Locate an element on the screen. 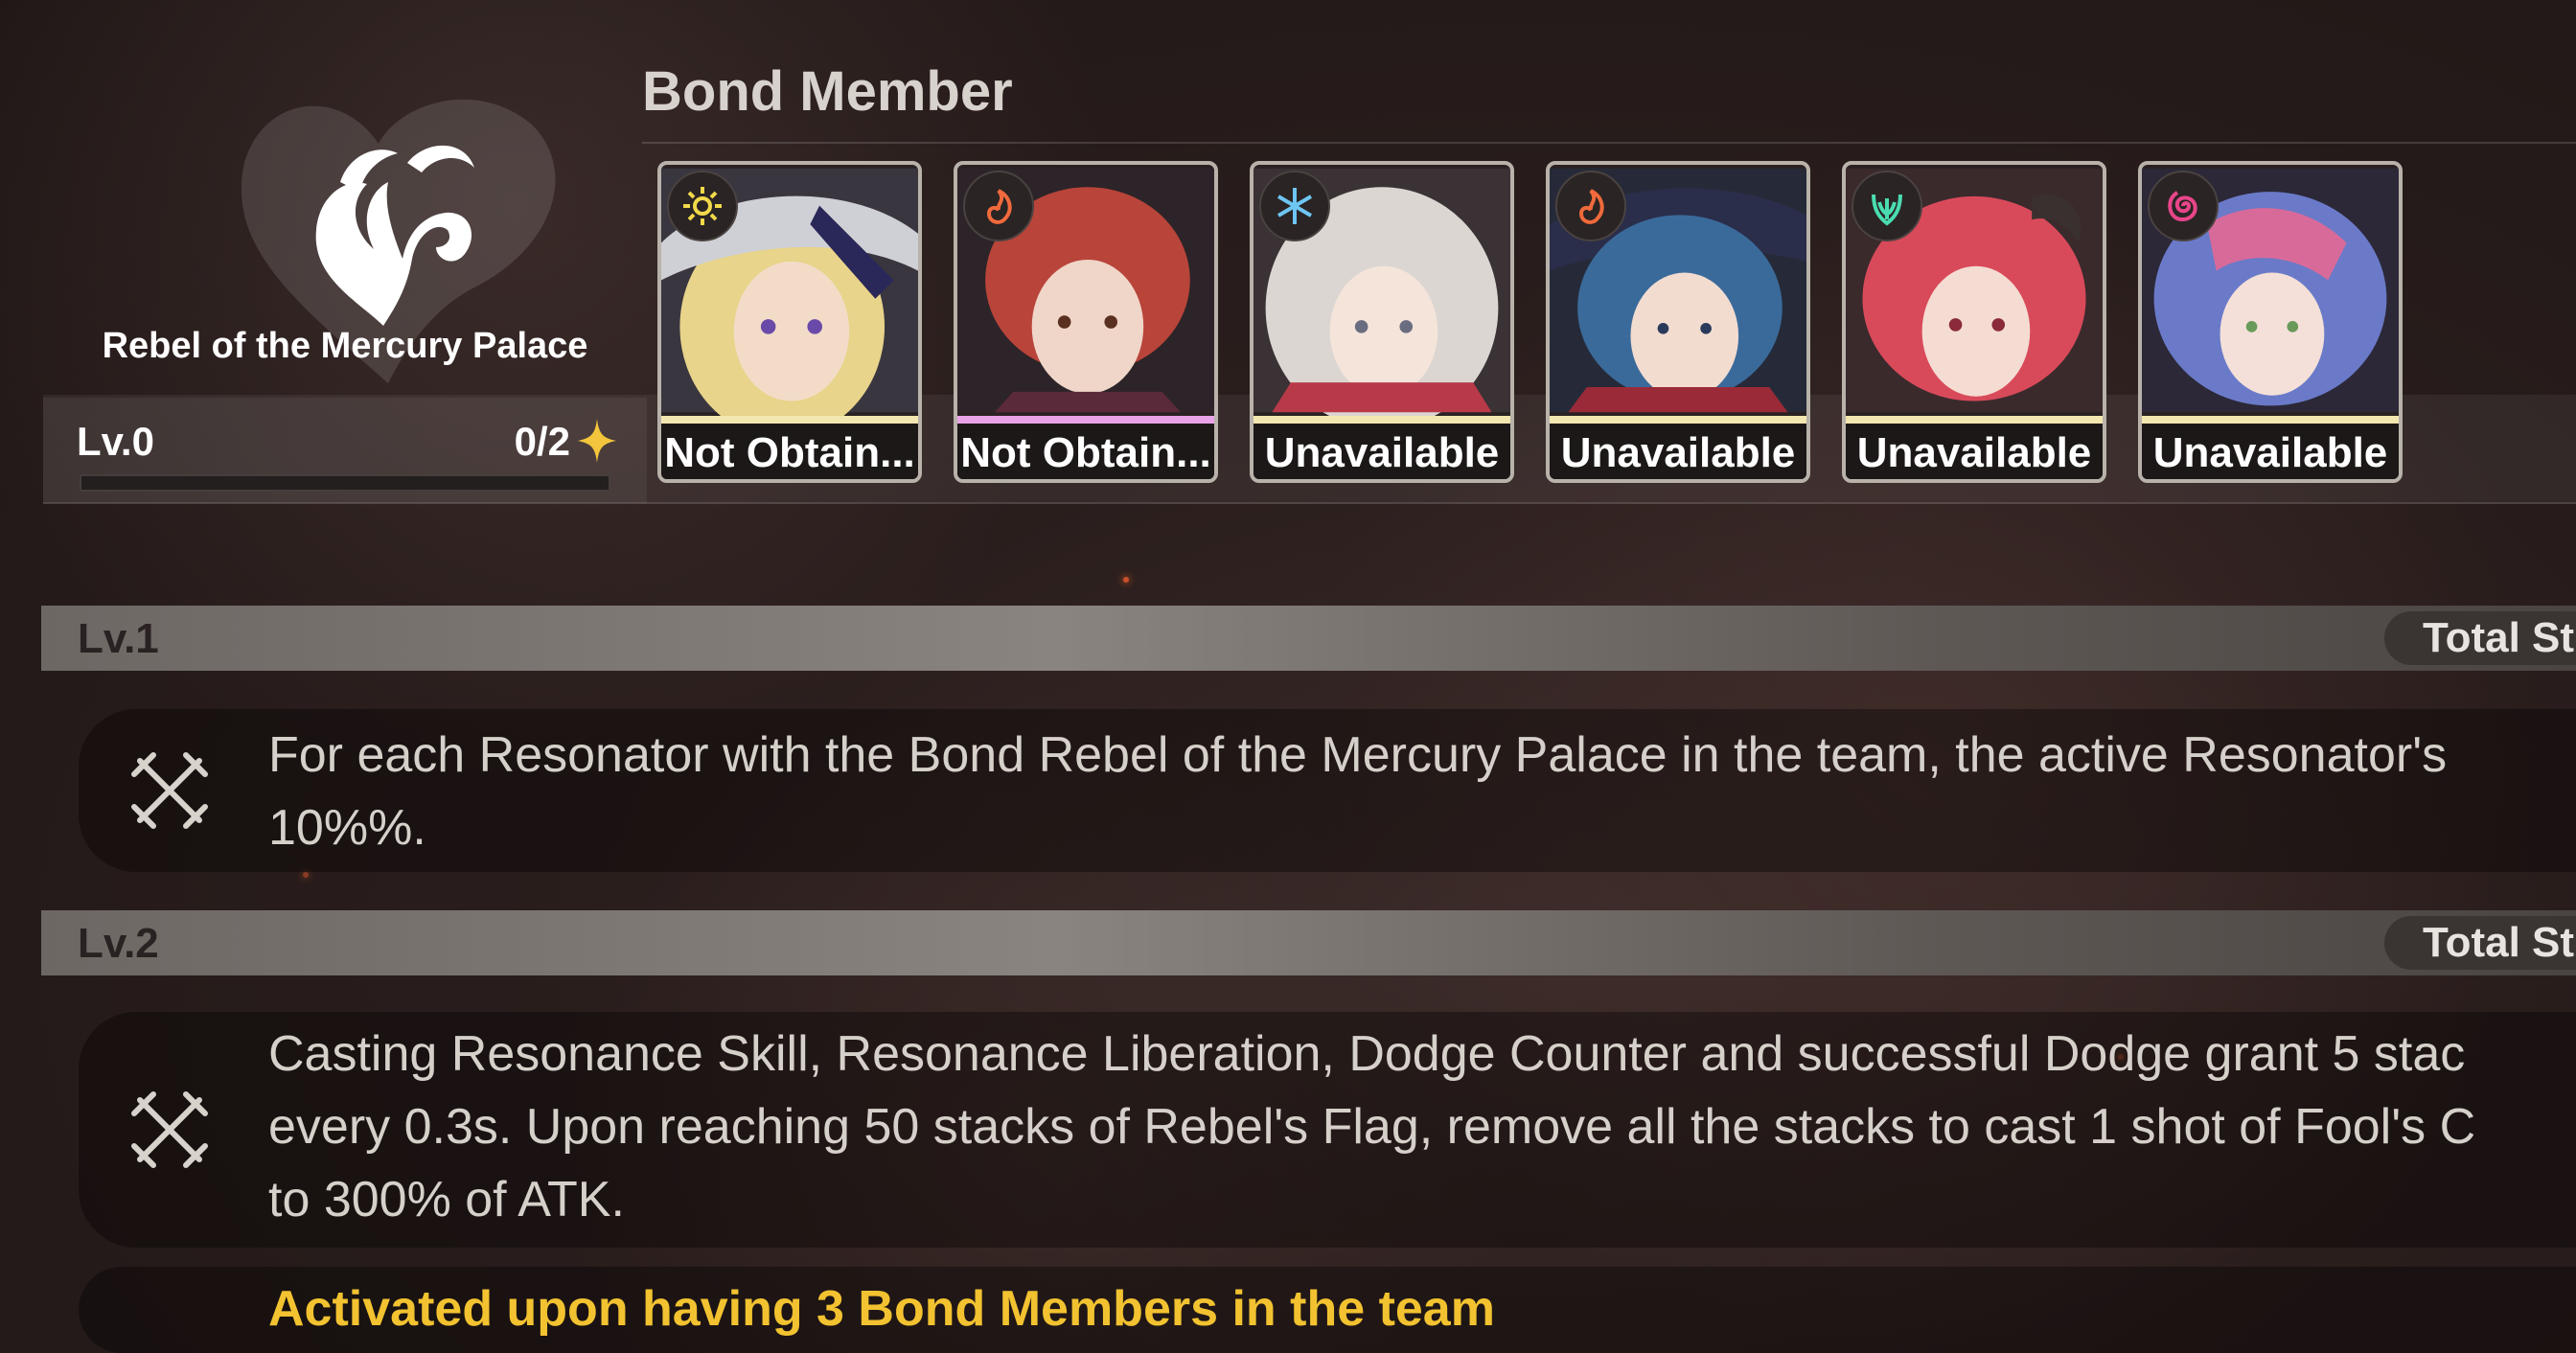  level-label: Lv.2 is located at coordinates (118, 943).